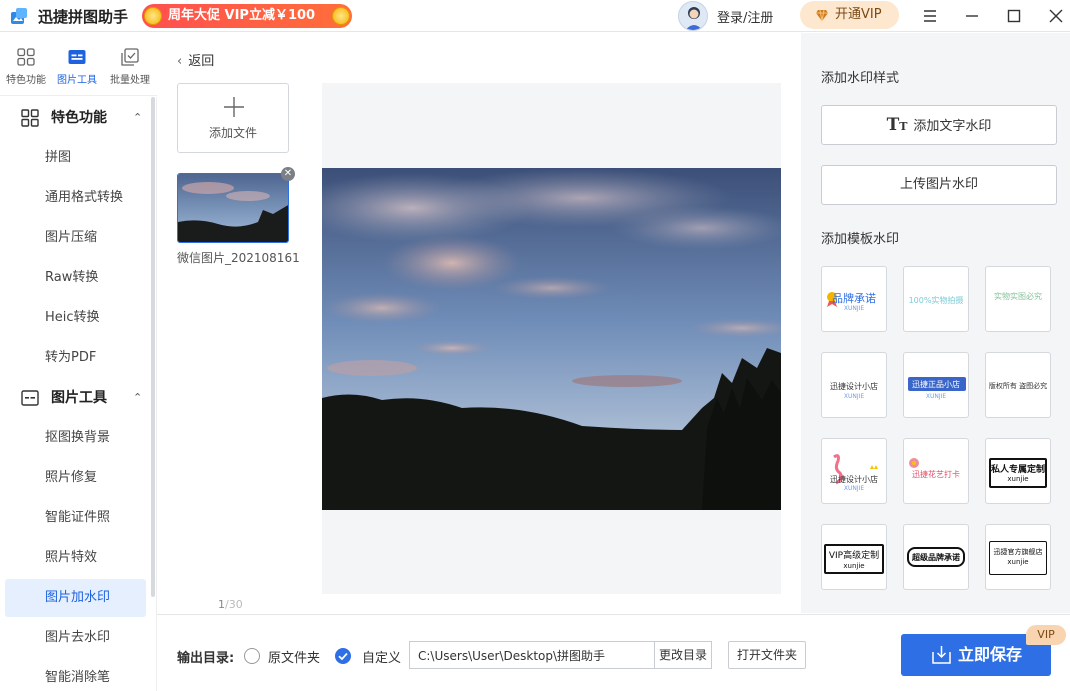  I want to click on flamingo-icon, so click(855, 469).